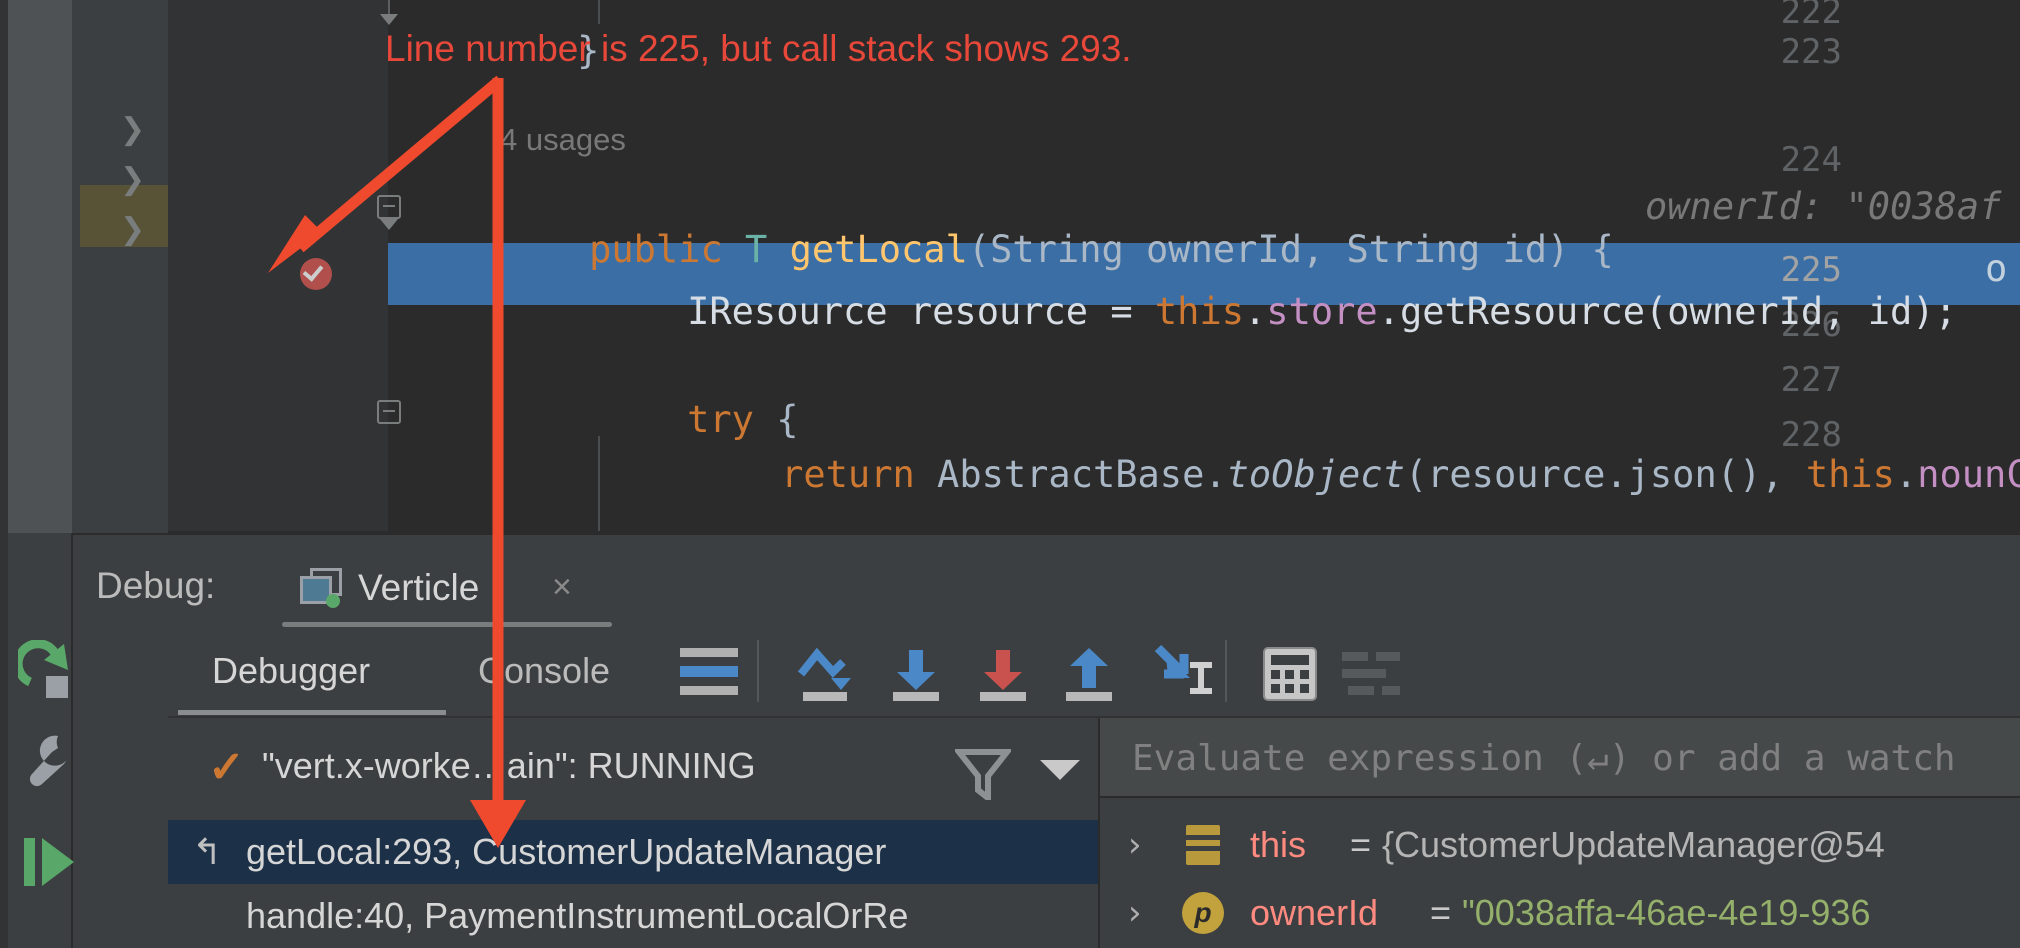 This screenshot has height=948, width=2020. I want to click on method-toObject: toObject, so click(1315, 474).